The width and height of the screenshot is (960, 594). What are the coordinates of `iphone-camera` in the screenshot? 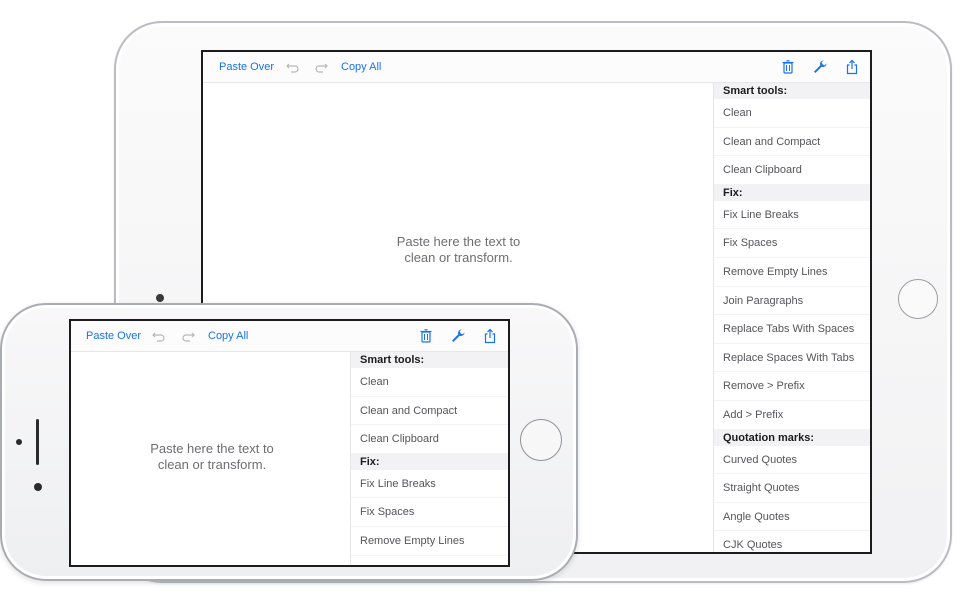 It's located at (19, 442).